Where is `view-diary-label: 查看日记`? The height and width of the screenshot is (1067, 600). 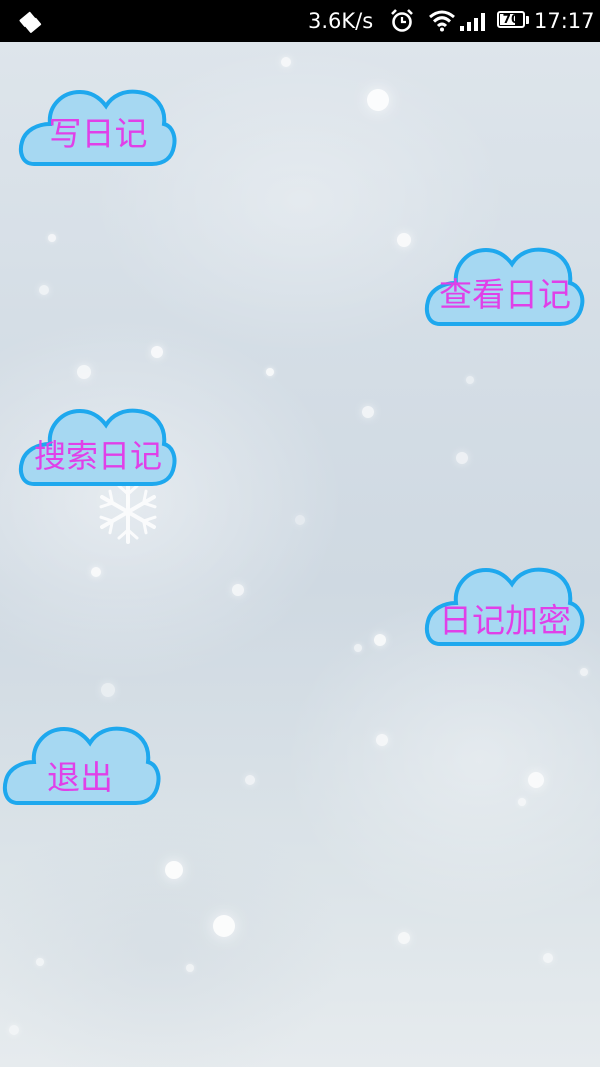 view-diary-label: 查看日记 is located at coordinates (505, 294).